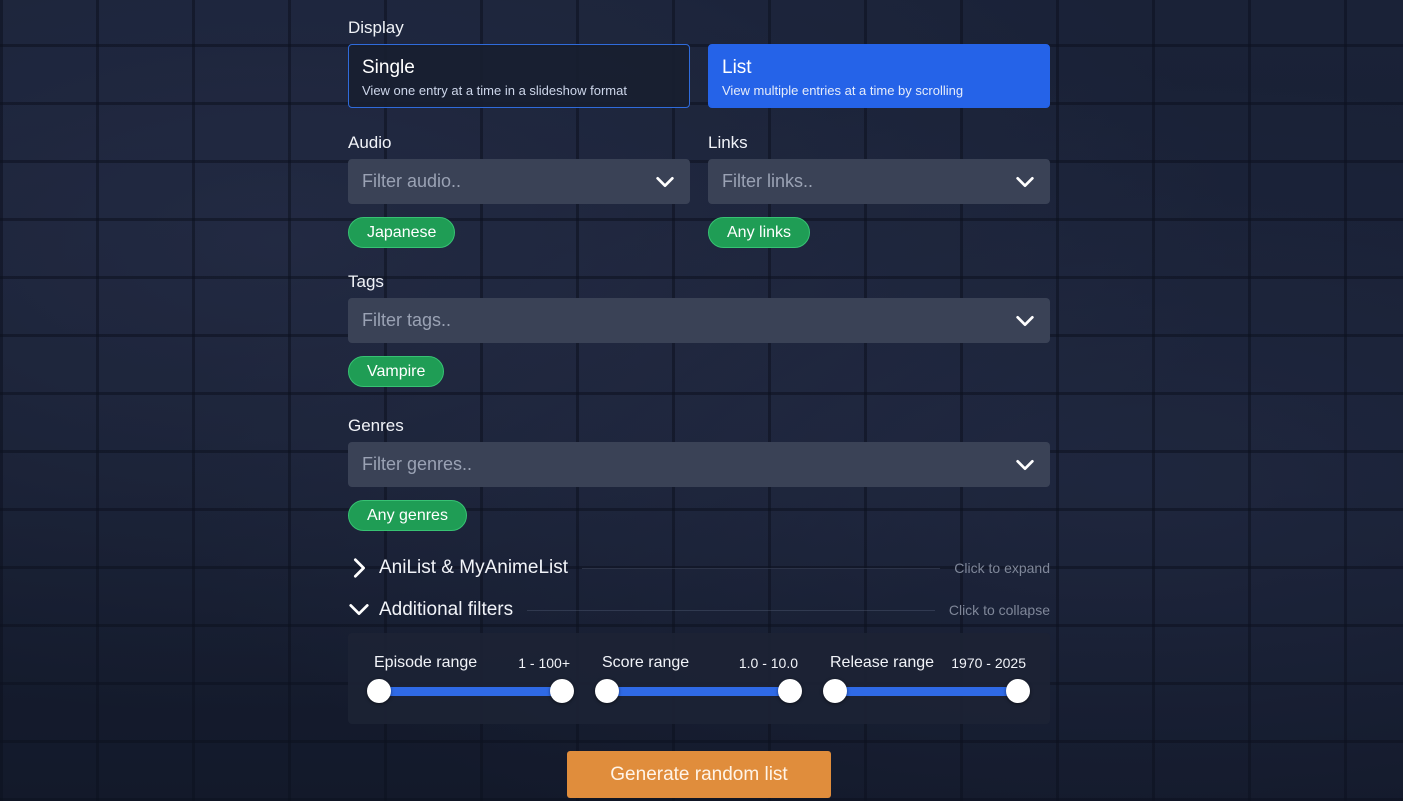  What do you see at coordinates (835, 691) in the screenshot?
I see `release-range-min-handle` at bounding box center [835, 691].